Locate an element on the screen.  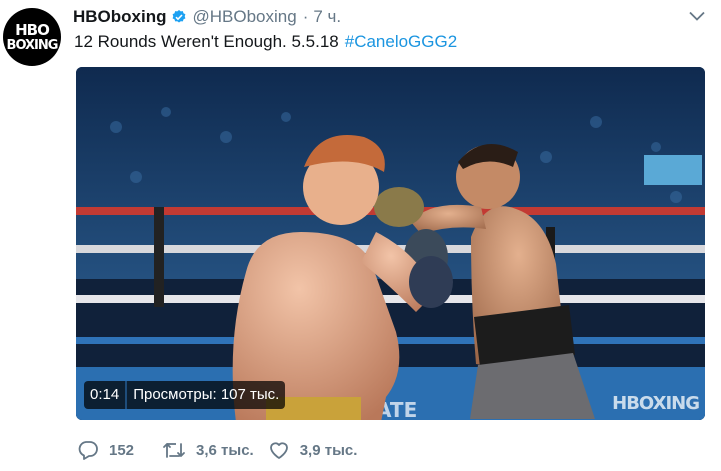
retweet-count: 3,6 тыс. is located at coordinates (225, 450).